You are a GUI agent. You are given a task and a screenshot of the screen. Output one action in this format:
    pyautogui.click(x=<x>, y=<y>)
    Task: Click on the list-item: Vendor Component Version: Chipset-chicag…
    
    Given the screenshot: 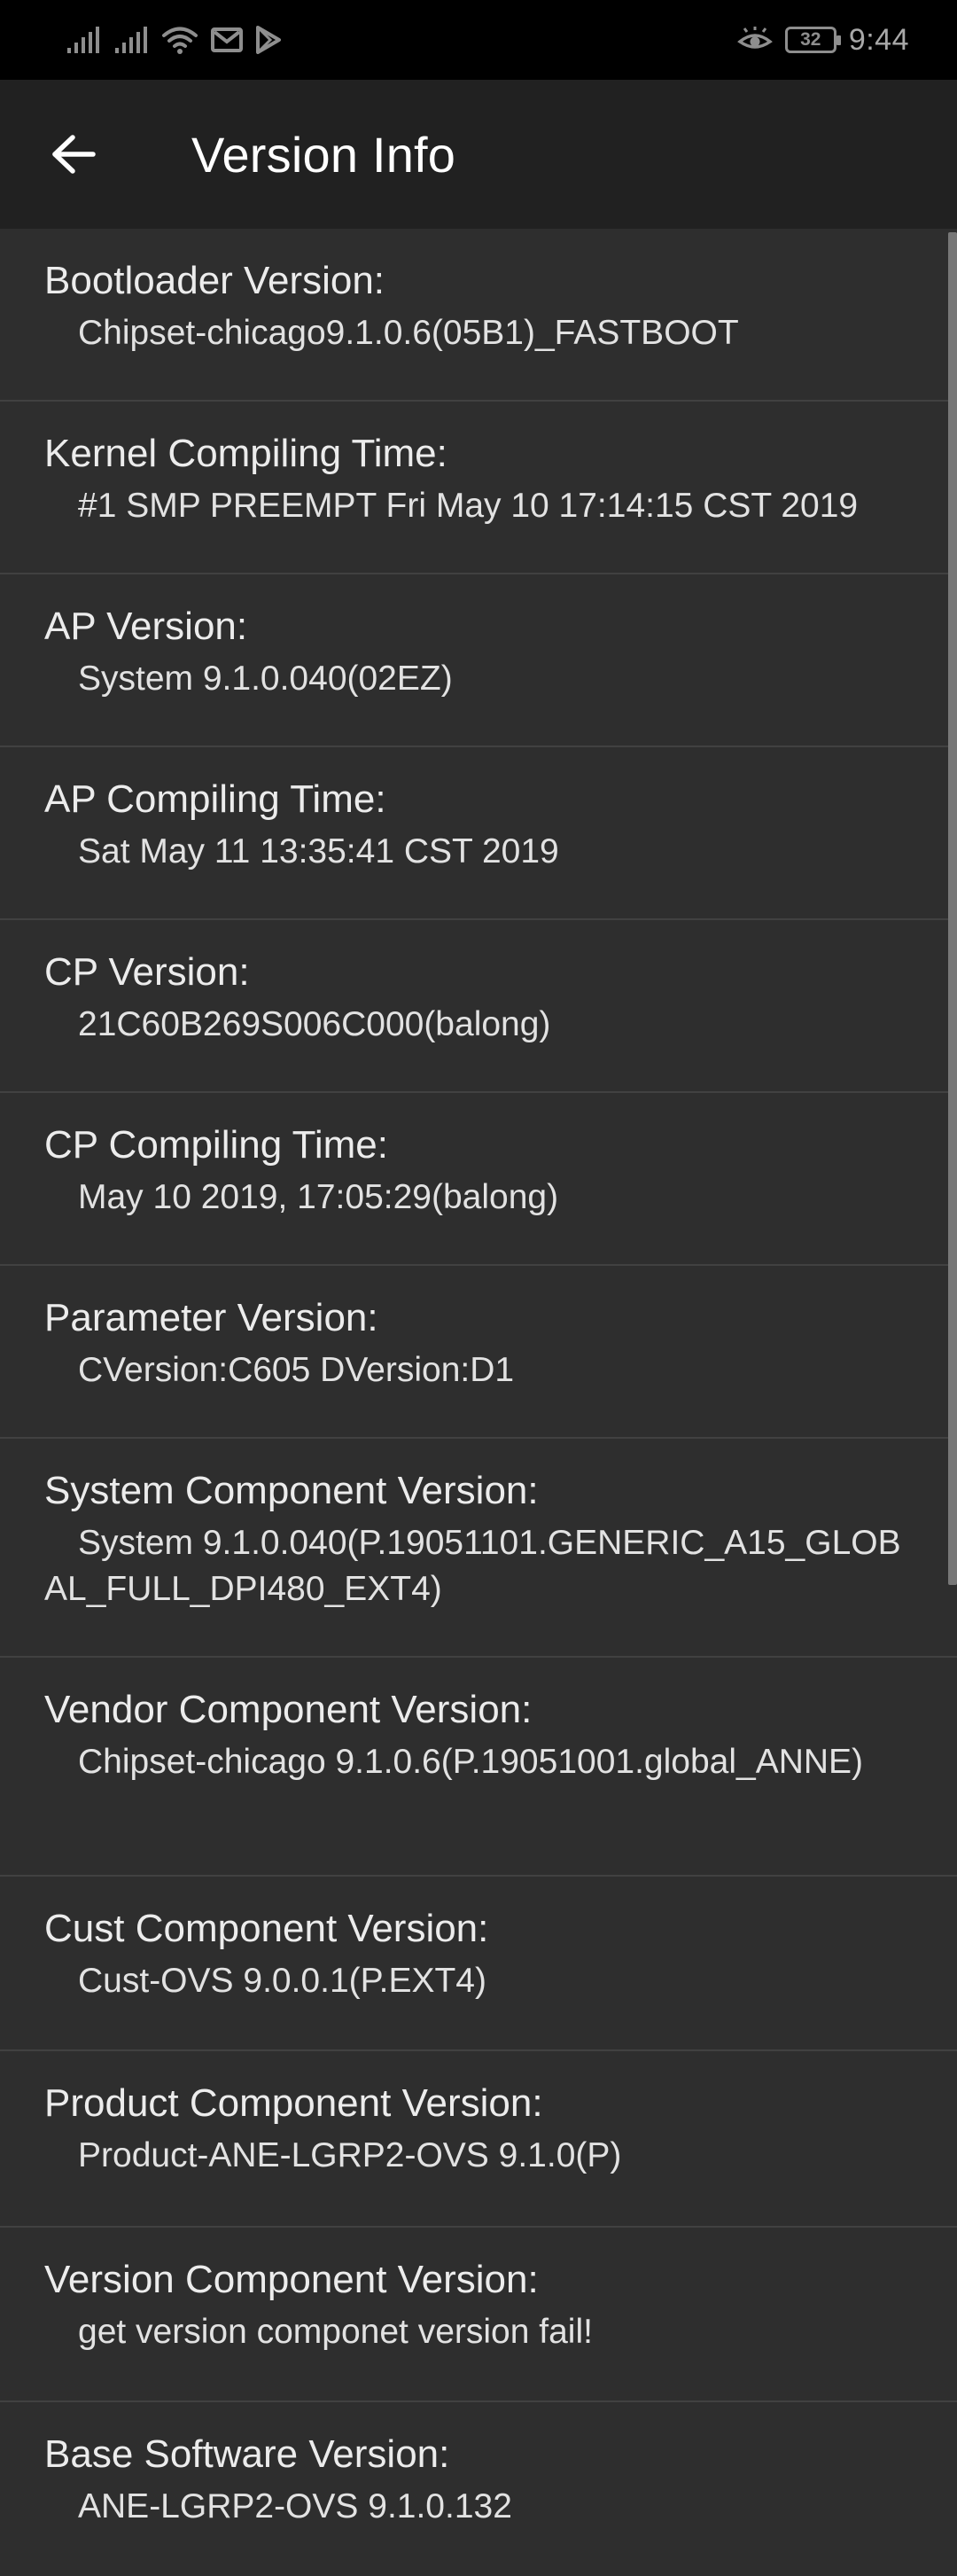 What is the action you would take?
    pyautogui.click(x=478, y=1767)
    